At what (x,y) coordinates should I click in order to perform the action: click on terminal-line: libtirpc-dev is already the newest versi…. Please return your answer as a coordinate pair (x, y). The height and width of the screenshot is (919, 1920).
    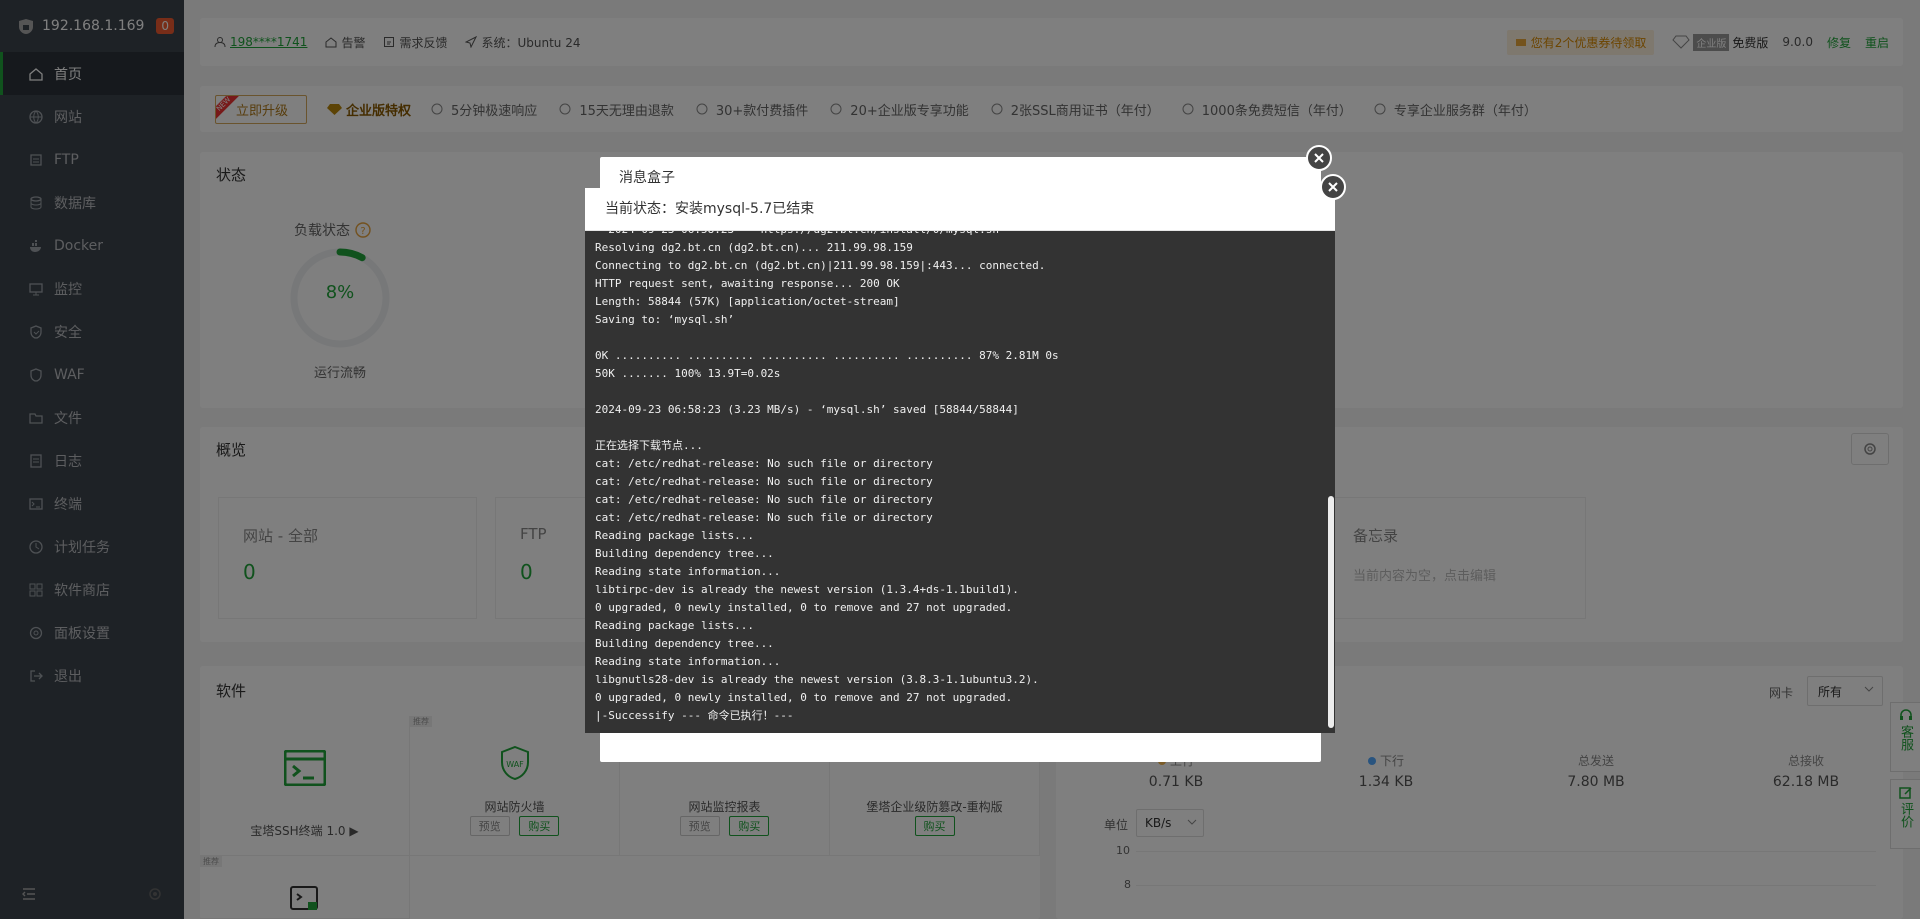
    Looking at the image, I should click on (807, 589).